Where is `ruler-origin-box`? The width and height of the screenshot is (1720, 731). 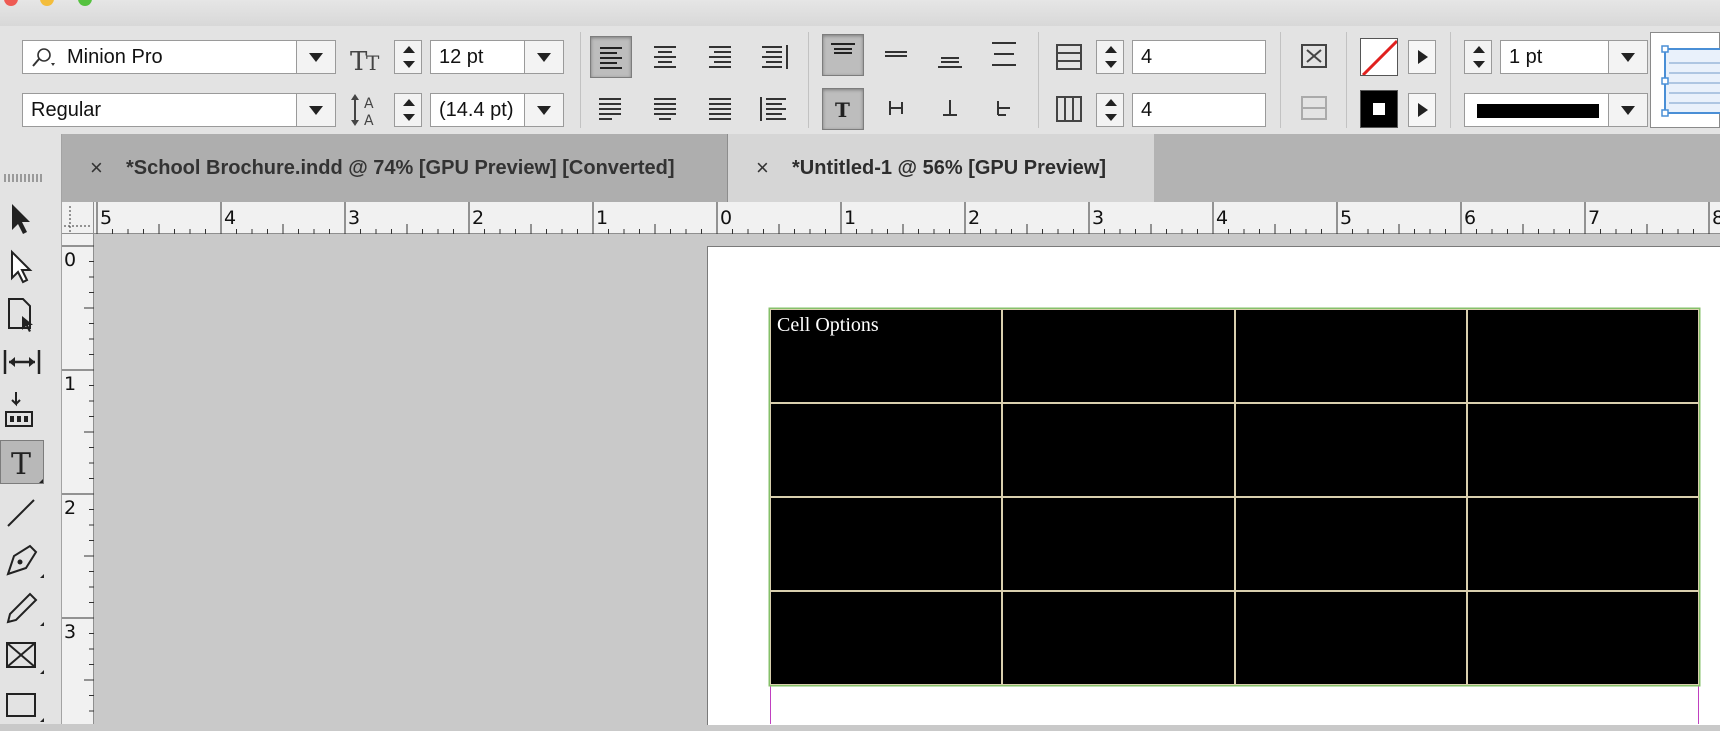
ruler-origin-box is located at coordinates (78, 218).